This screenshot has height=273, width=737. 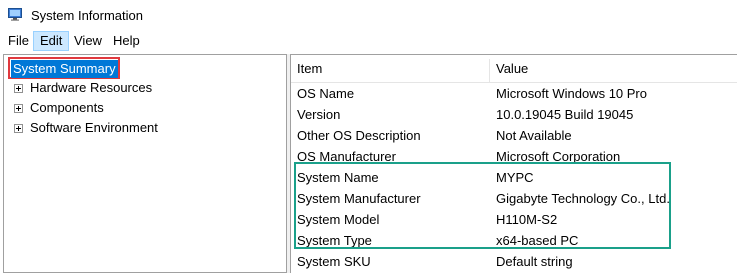 What do you see at coordinates (534, 135) in the screenshot?
I see `row-value: Not Available` at bounding box center [534, 135].